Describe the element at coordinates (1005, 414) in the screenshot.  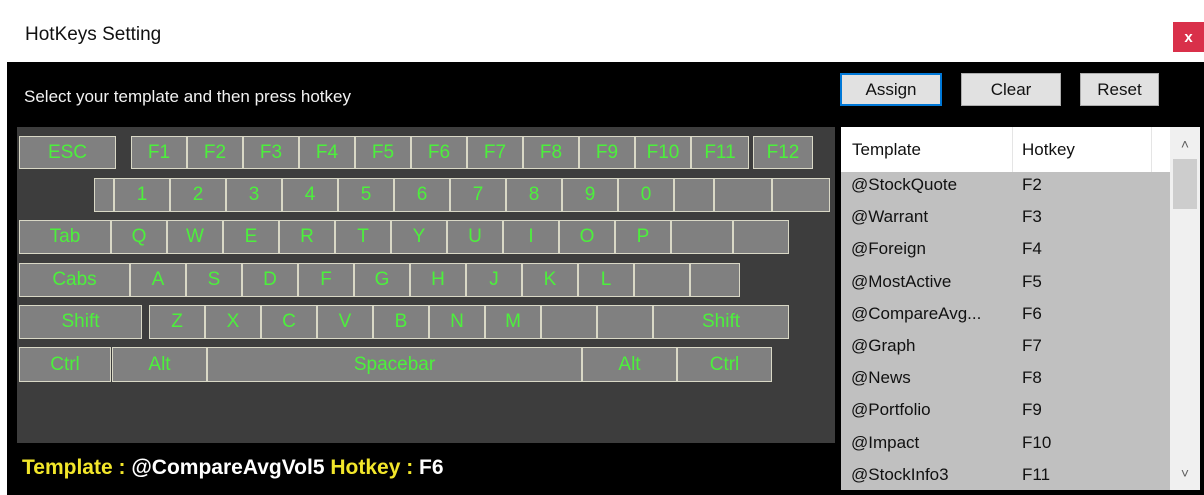
I see `table-row: @Portfolio F9` at that location.